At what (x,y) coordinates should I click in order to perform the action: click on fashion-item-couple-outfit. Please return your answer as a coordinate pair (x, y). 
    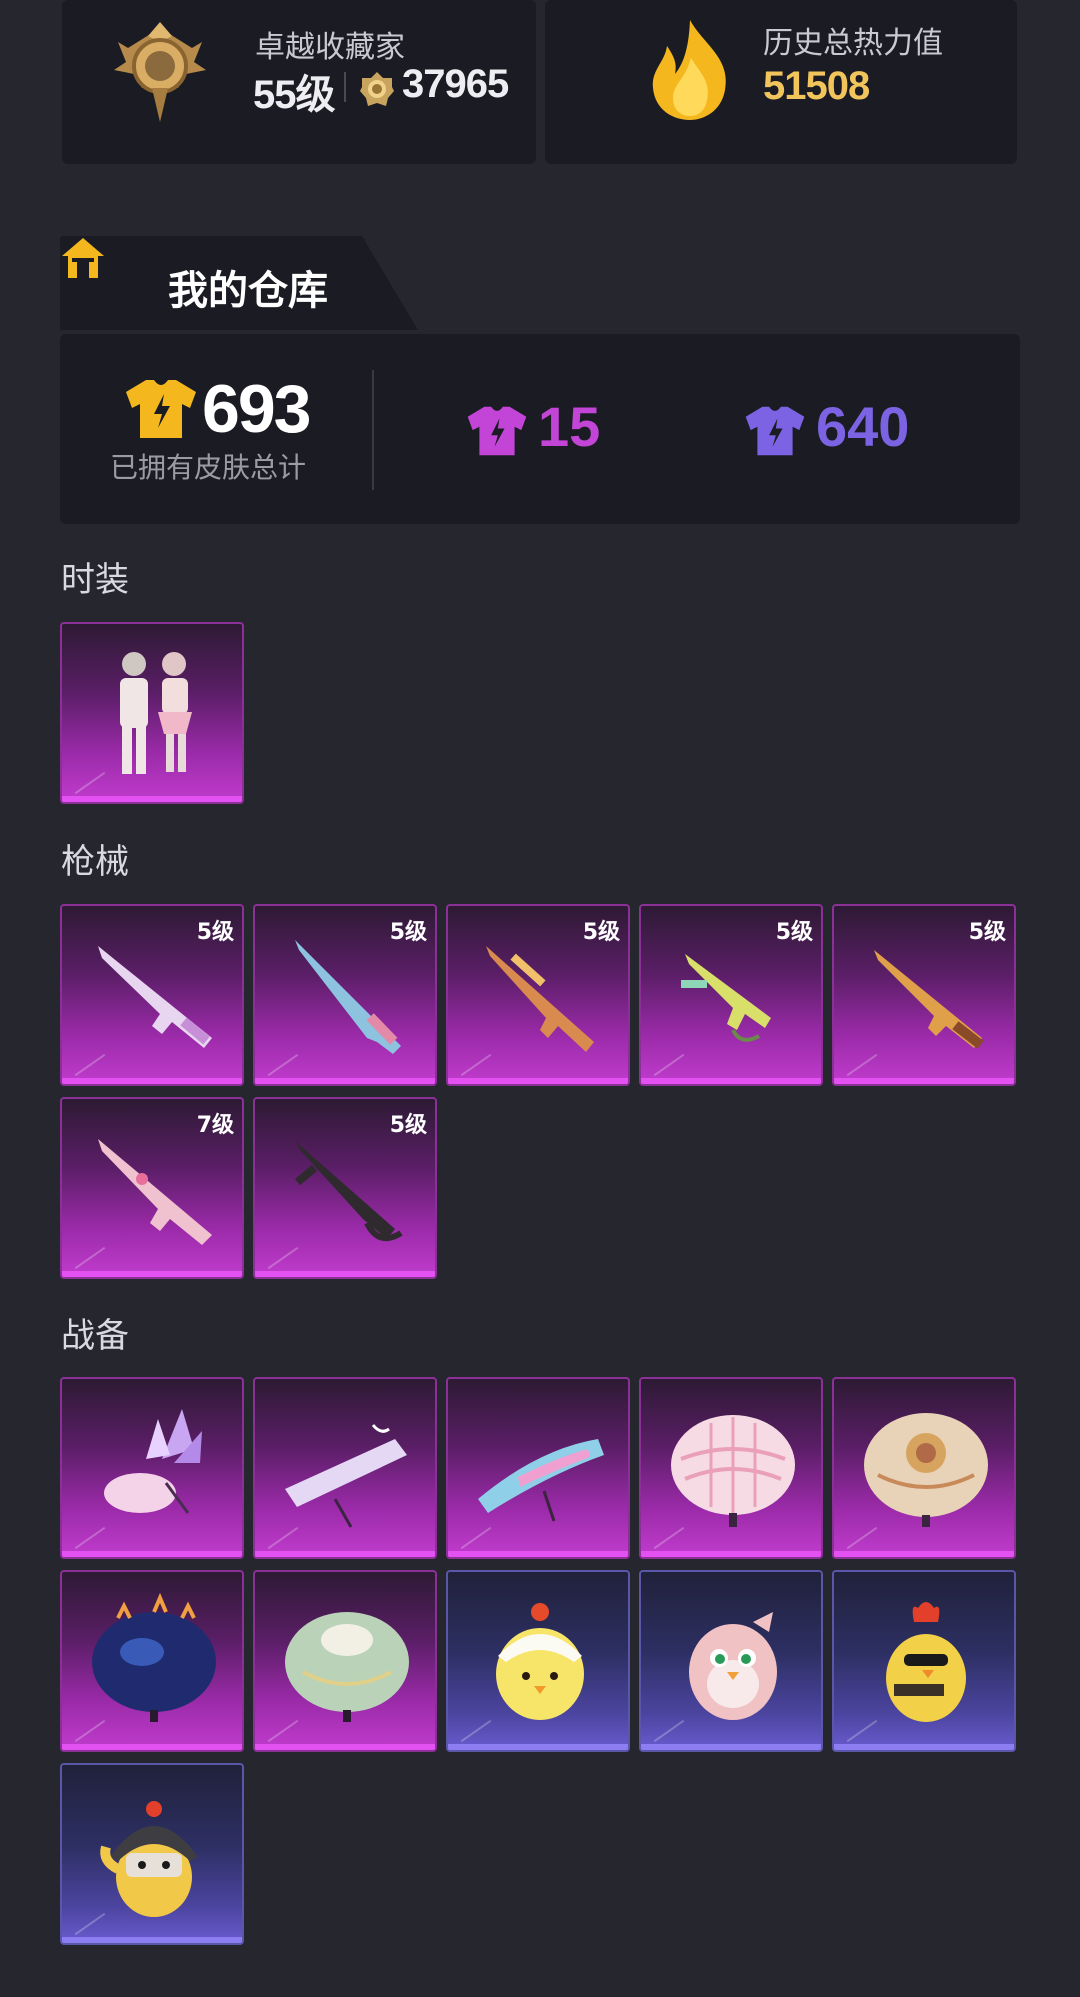
    Looking at the image, I should click on (152, 713).